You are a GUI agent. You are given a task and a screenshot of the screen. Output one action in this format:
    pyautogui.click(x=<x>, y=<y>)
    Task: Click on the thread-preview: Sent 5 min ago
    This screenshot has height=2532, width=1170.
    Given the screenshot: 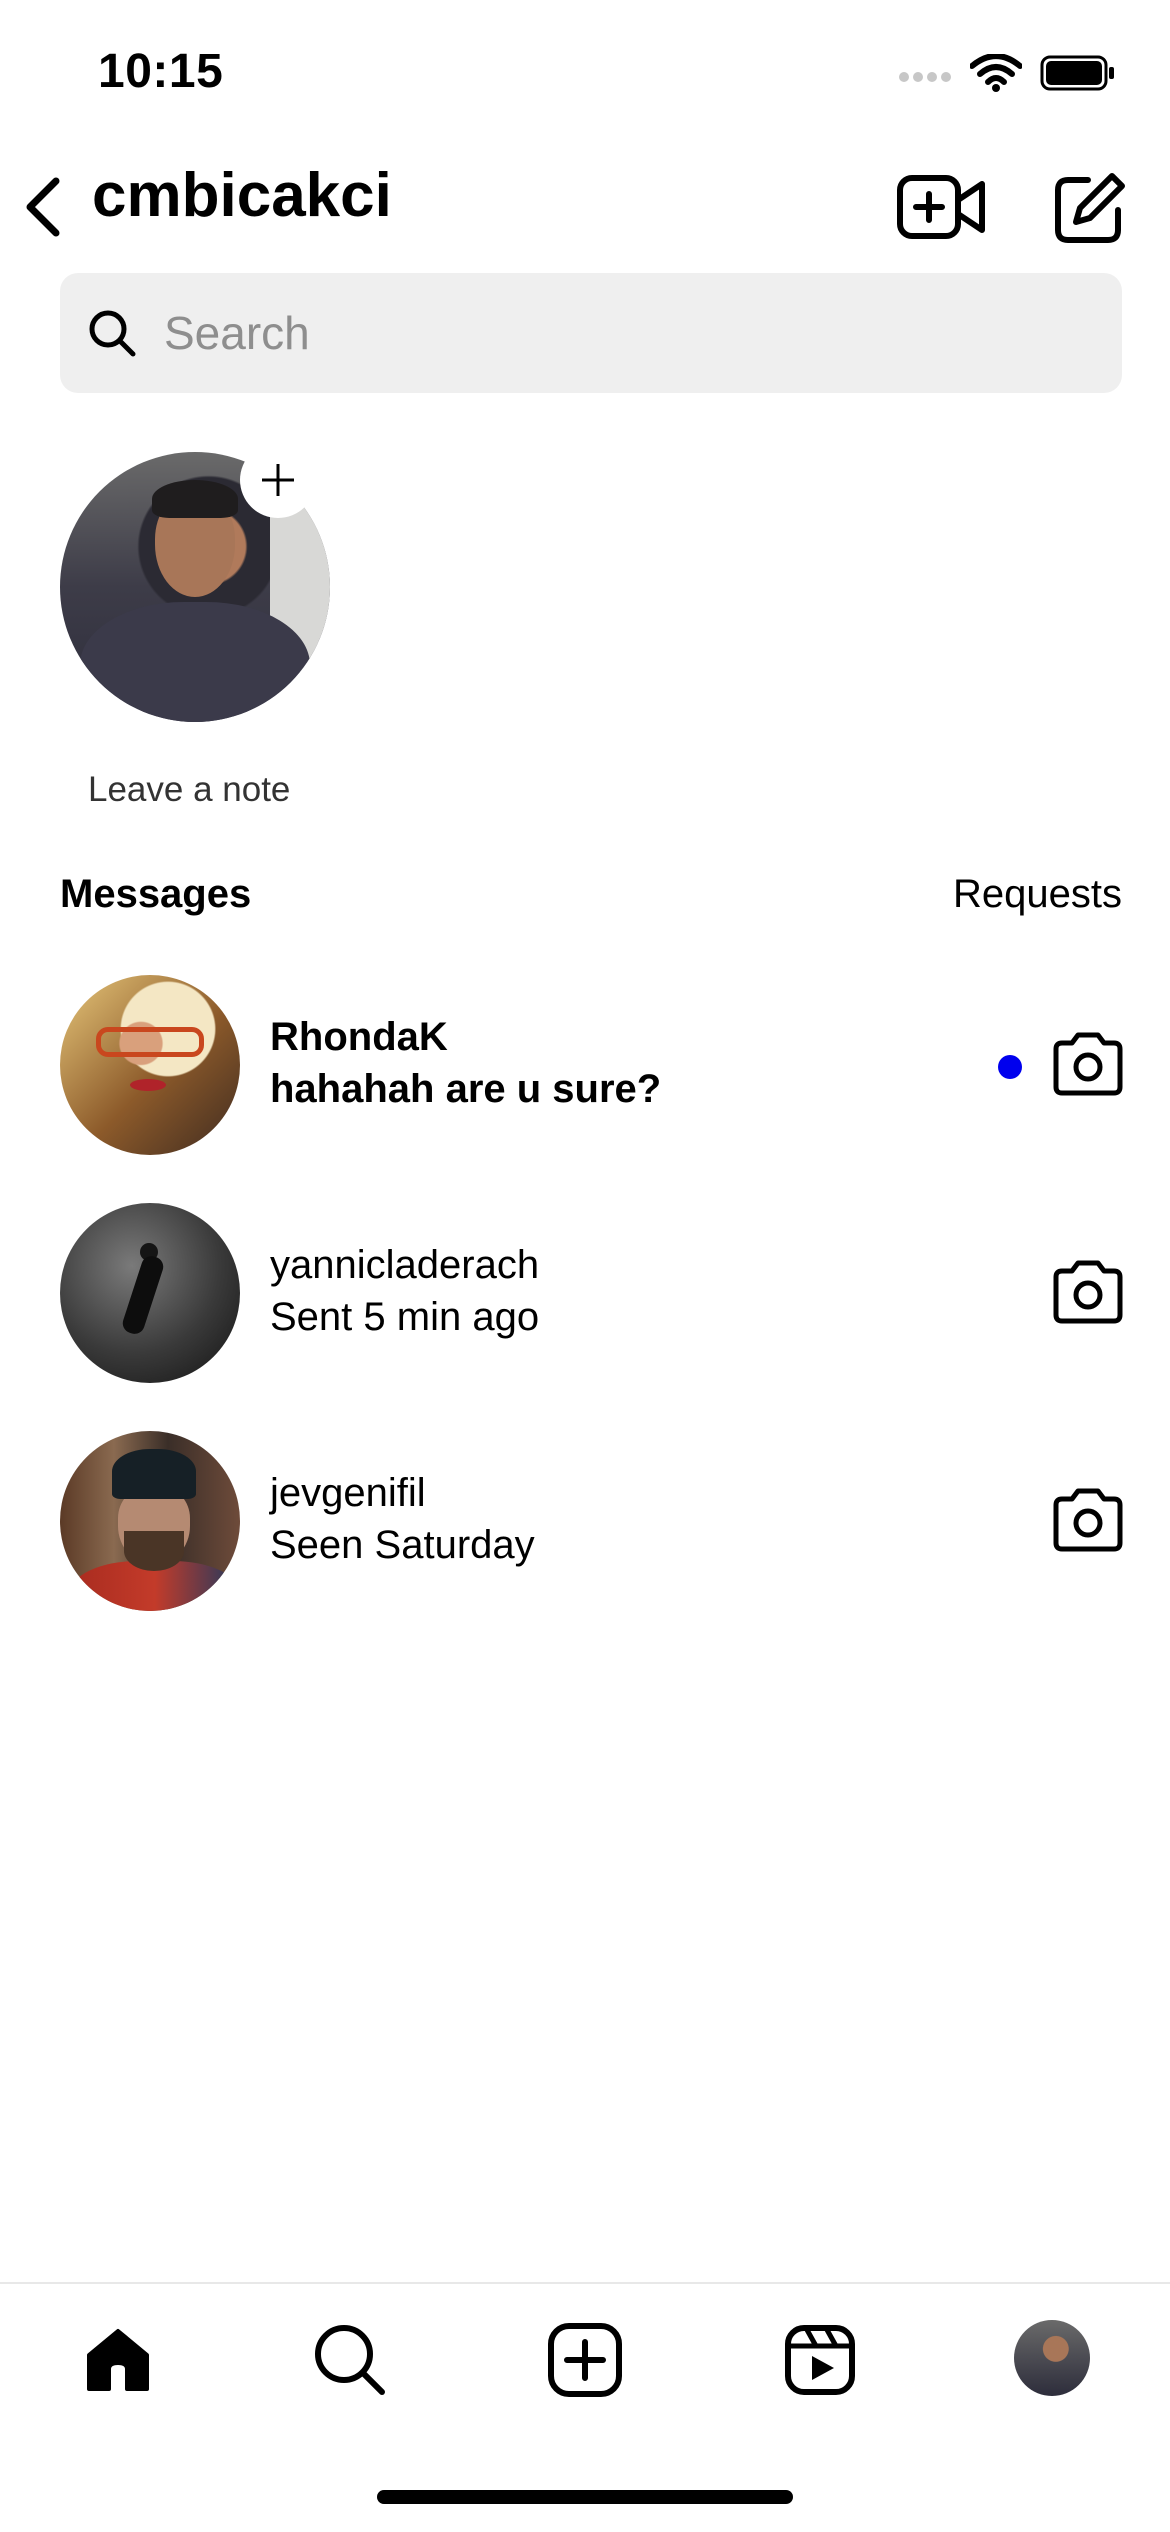 What is the action you would take?
    pyautogui.click(x=405, y=1317)
    